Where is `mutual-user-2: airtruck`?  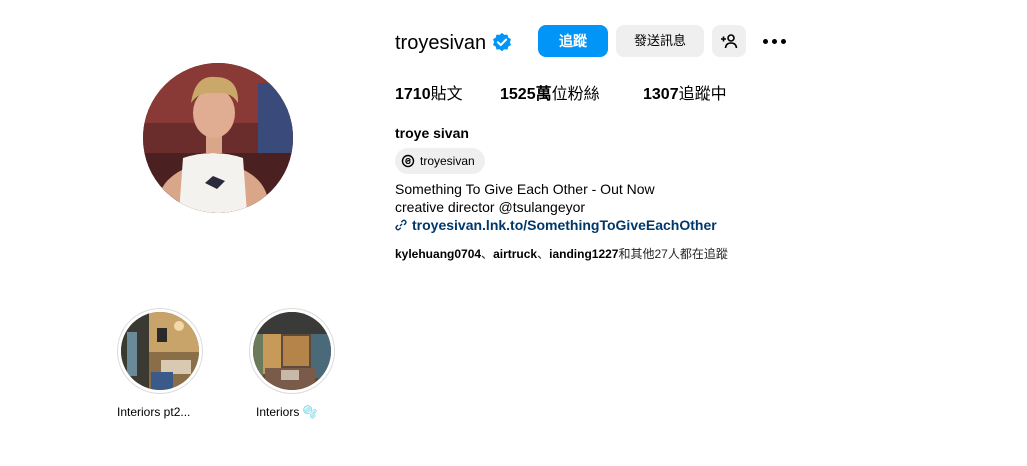
mutual-user-2: airtruck is located at coordinates (515, 254).